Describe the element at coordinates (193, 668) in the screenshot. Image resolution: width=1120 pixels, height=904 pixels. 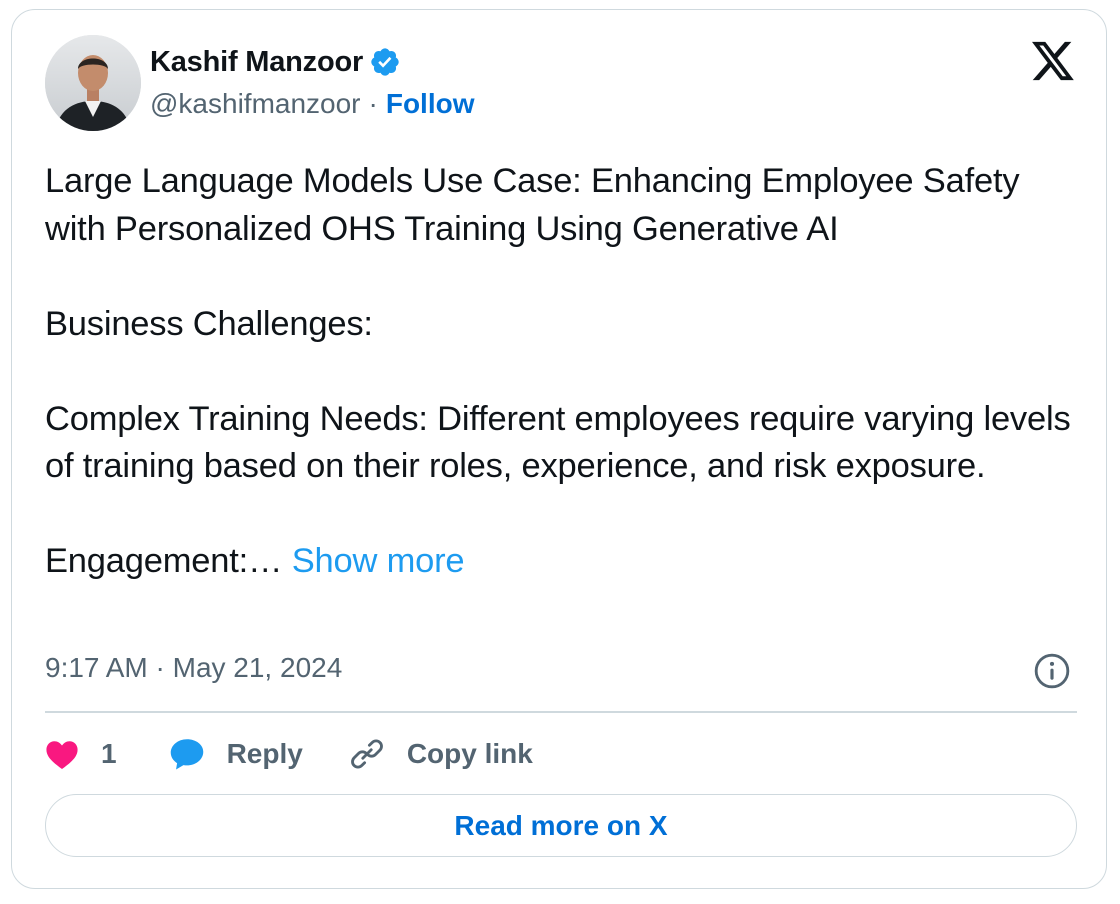
I see `tweet-timestamp: 9:17 AM · May 21, 2024` at that location.